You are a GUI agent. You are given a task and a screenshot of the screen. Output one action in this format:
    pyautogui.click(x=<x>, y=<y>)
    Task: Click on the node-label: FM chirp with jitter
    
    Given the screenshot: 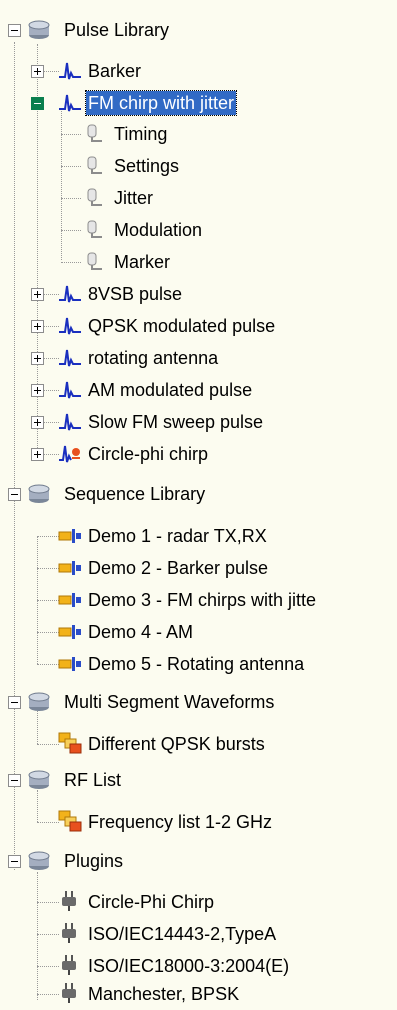 What is the action you would take?
    pyautogui.click(x=161, y=103)
    